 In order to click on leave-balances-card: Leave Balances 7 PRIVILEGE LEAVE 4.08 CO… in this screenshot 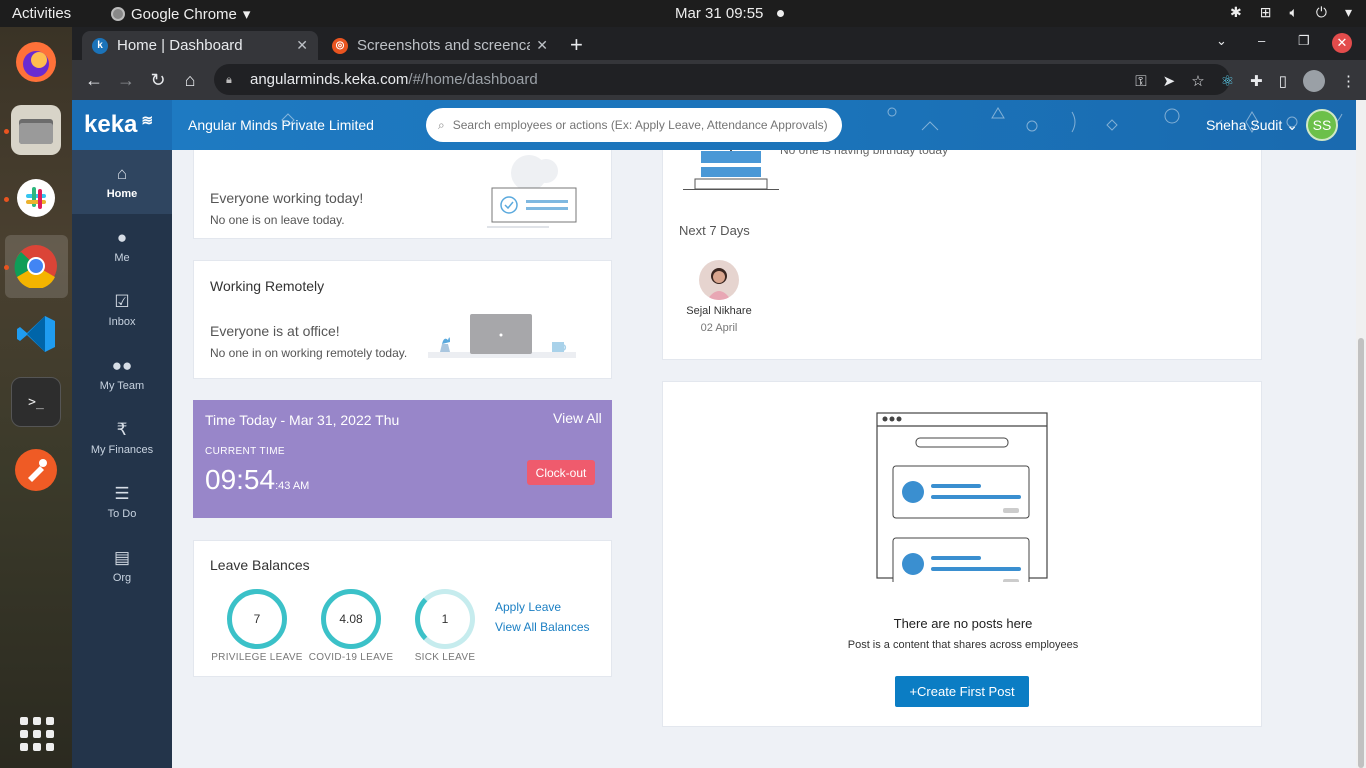, I will do `click(402, 608)`.